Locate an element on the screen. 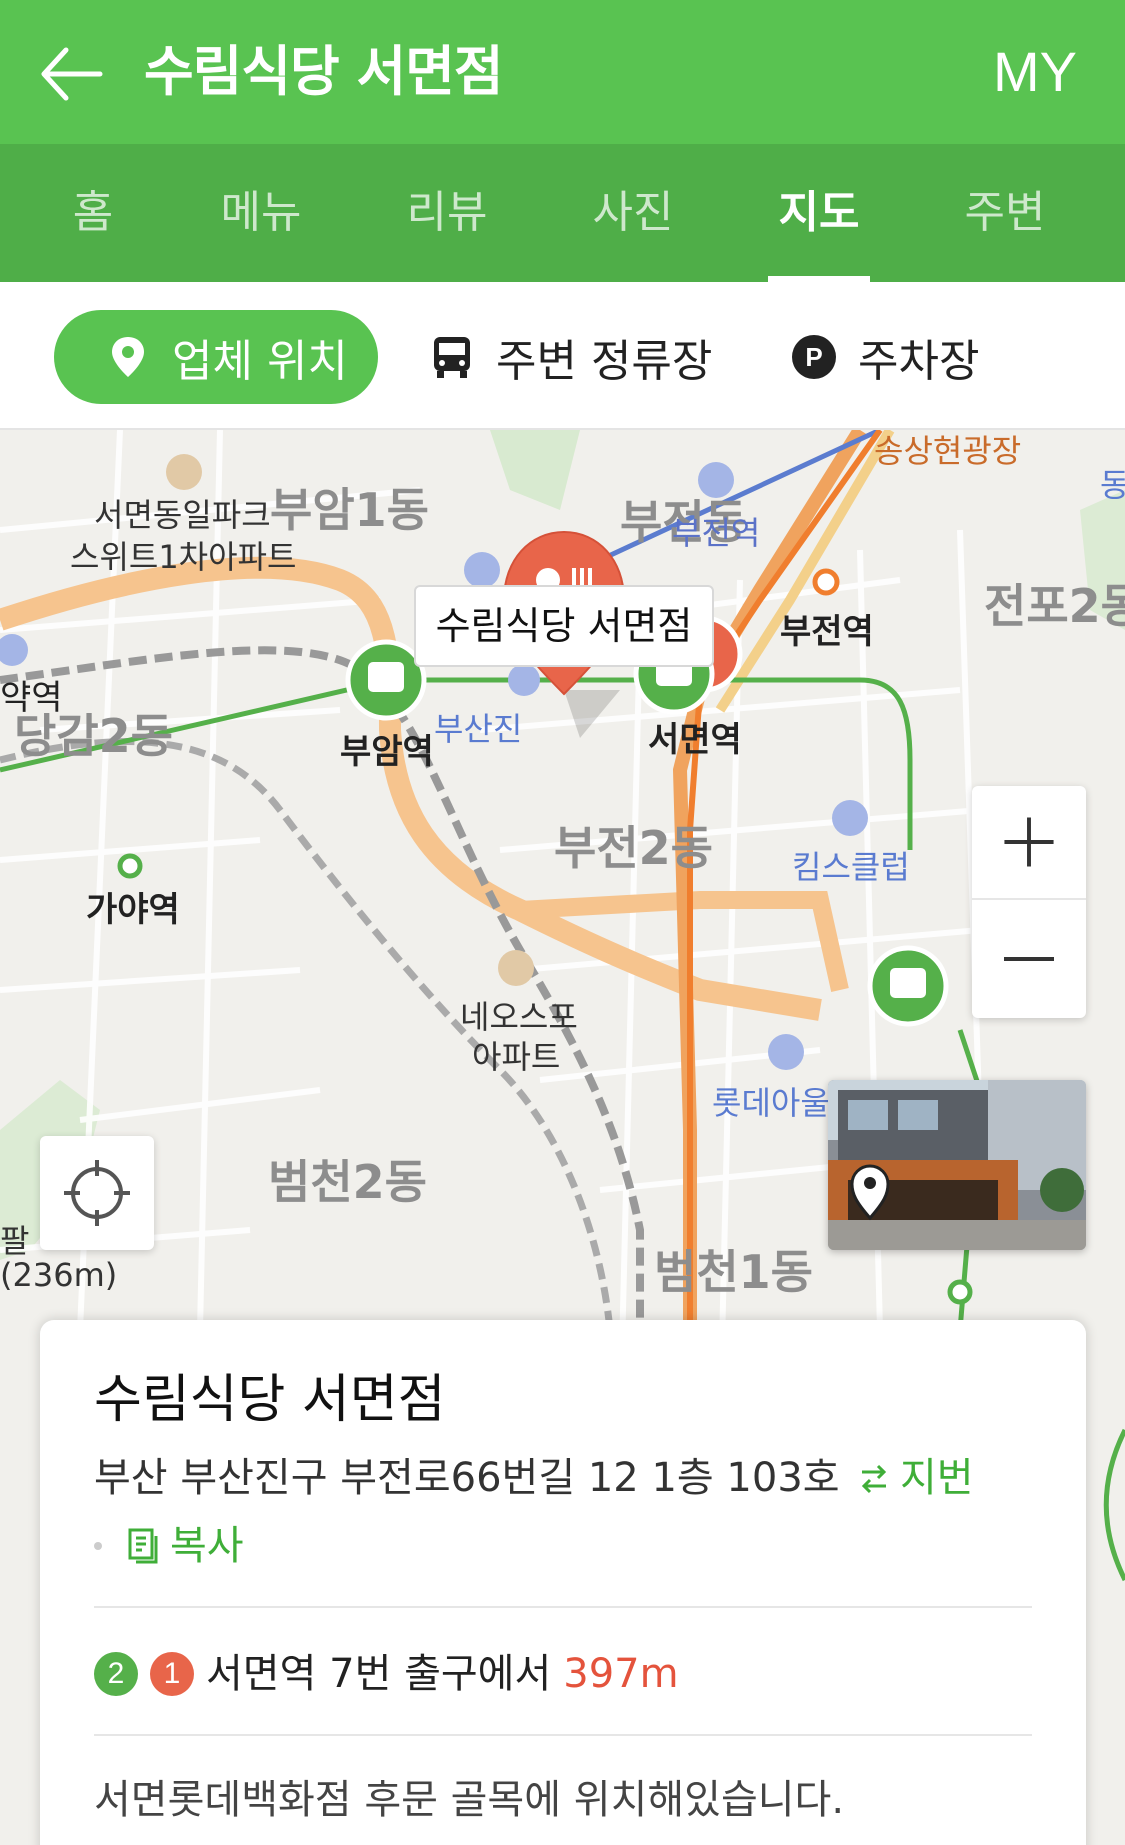 The height and width of the screenshot is (1845, 1125). copy-icon is located at coordinates (143, 1546).